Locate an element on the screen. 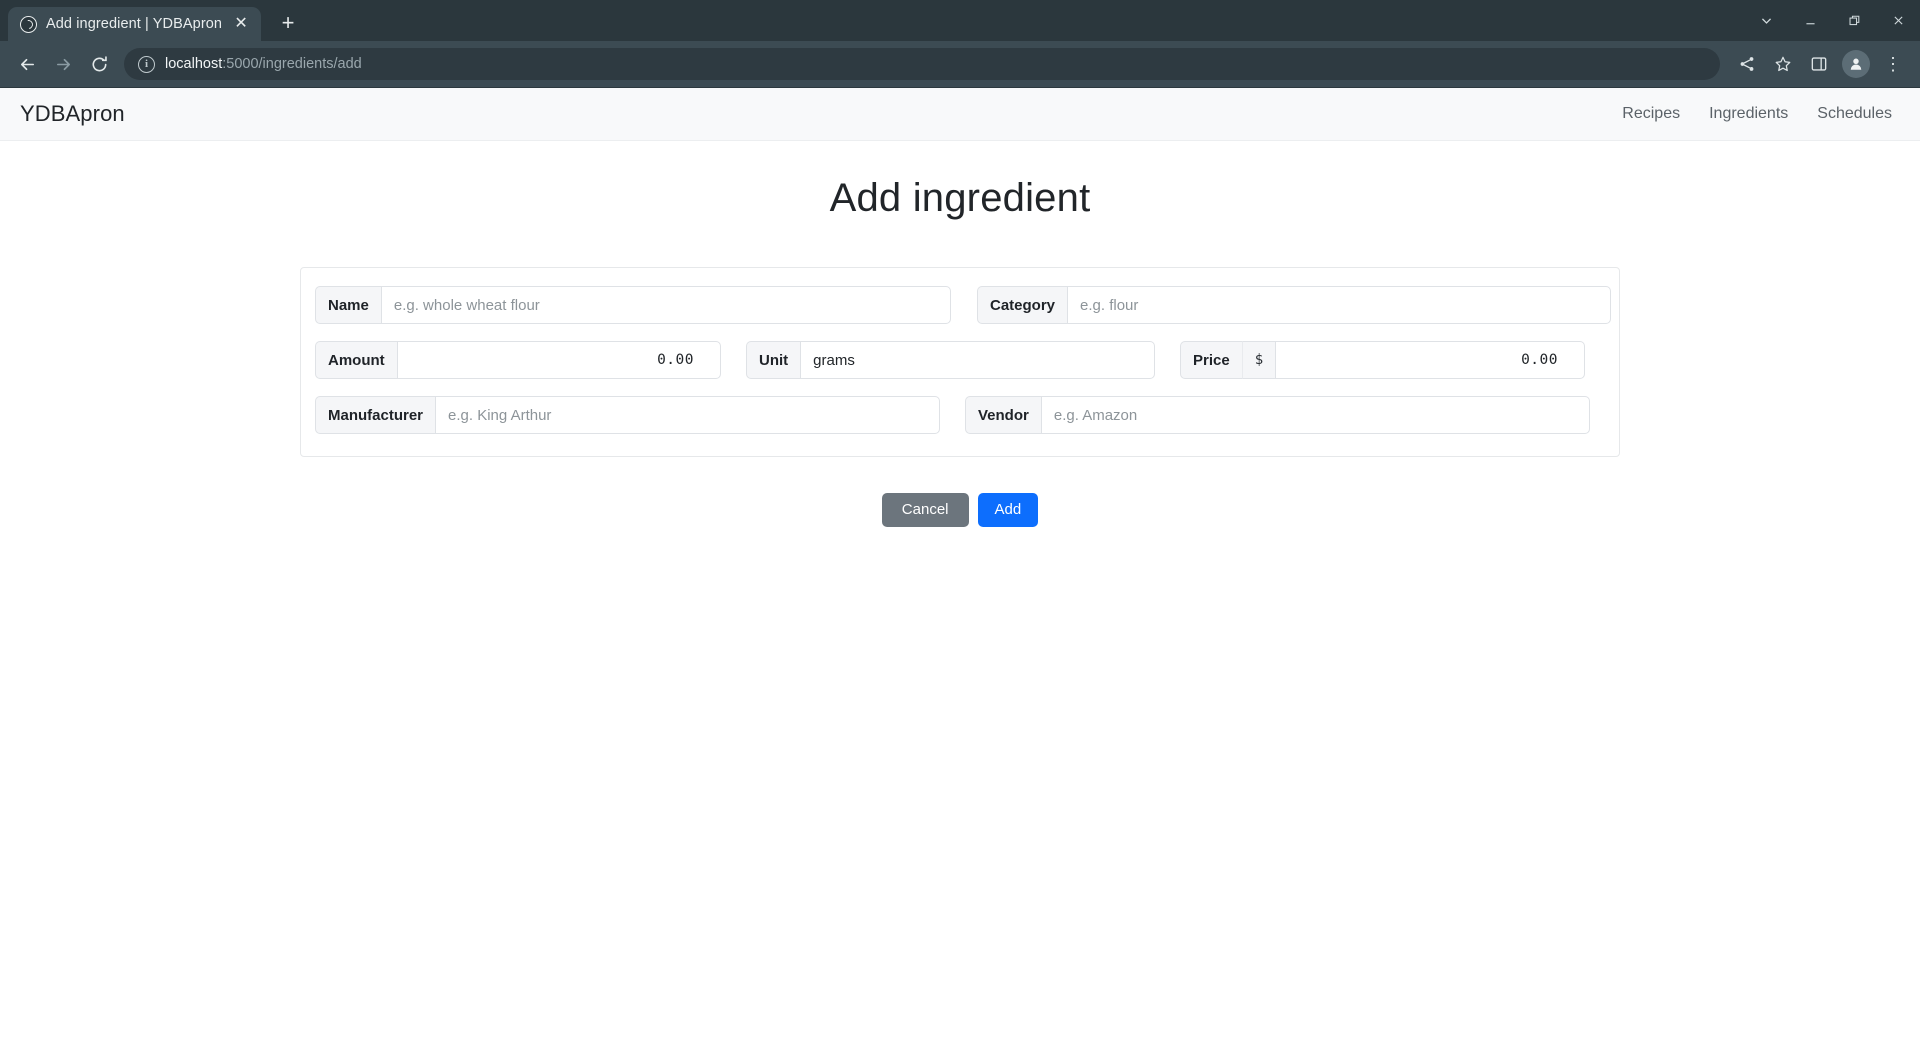 Image resolution: width=1920 pixels, height=1048 pixels. url-host: localhost is located at coordinates (194, 64).